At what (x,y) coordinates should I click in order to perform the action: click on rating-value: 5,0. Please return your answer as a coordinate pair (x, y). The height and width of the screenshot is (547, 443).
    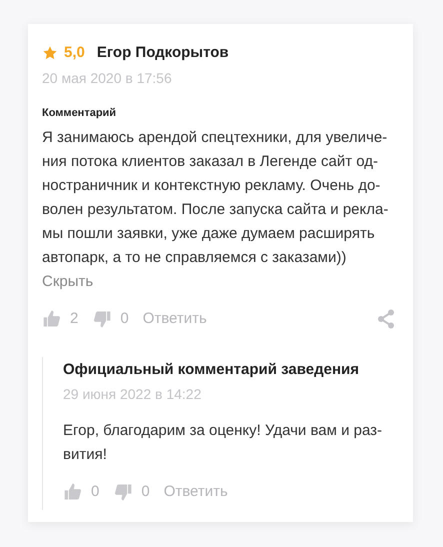
    Looking at the image, I should click on (74, 53).